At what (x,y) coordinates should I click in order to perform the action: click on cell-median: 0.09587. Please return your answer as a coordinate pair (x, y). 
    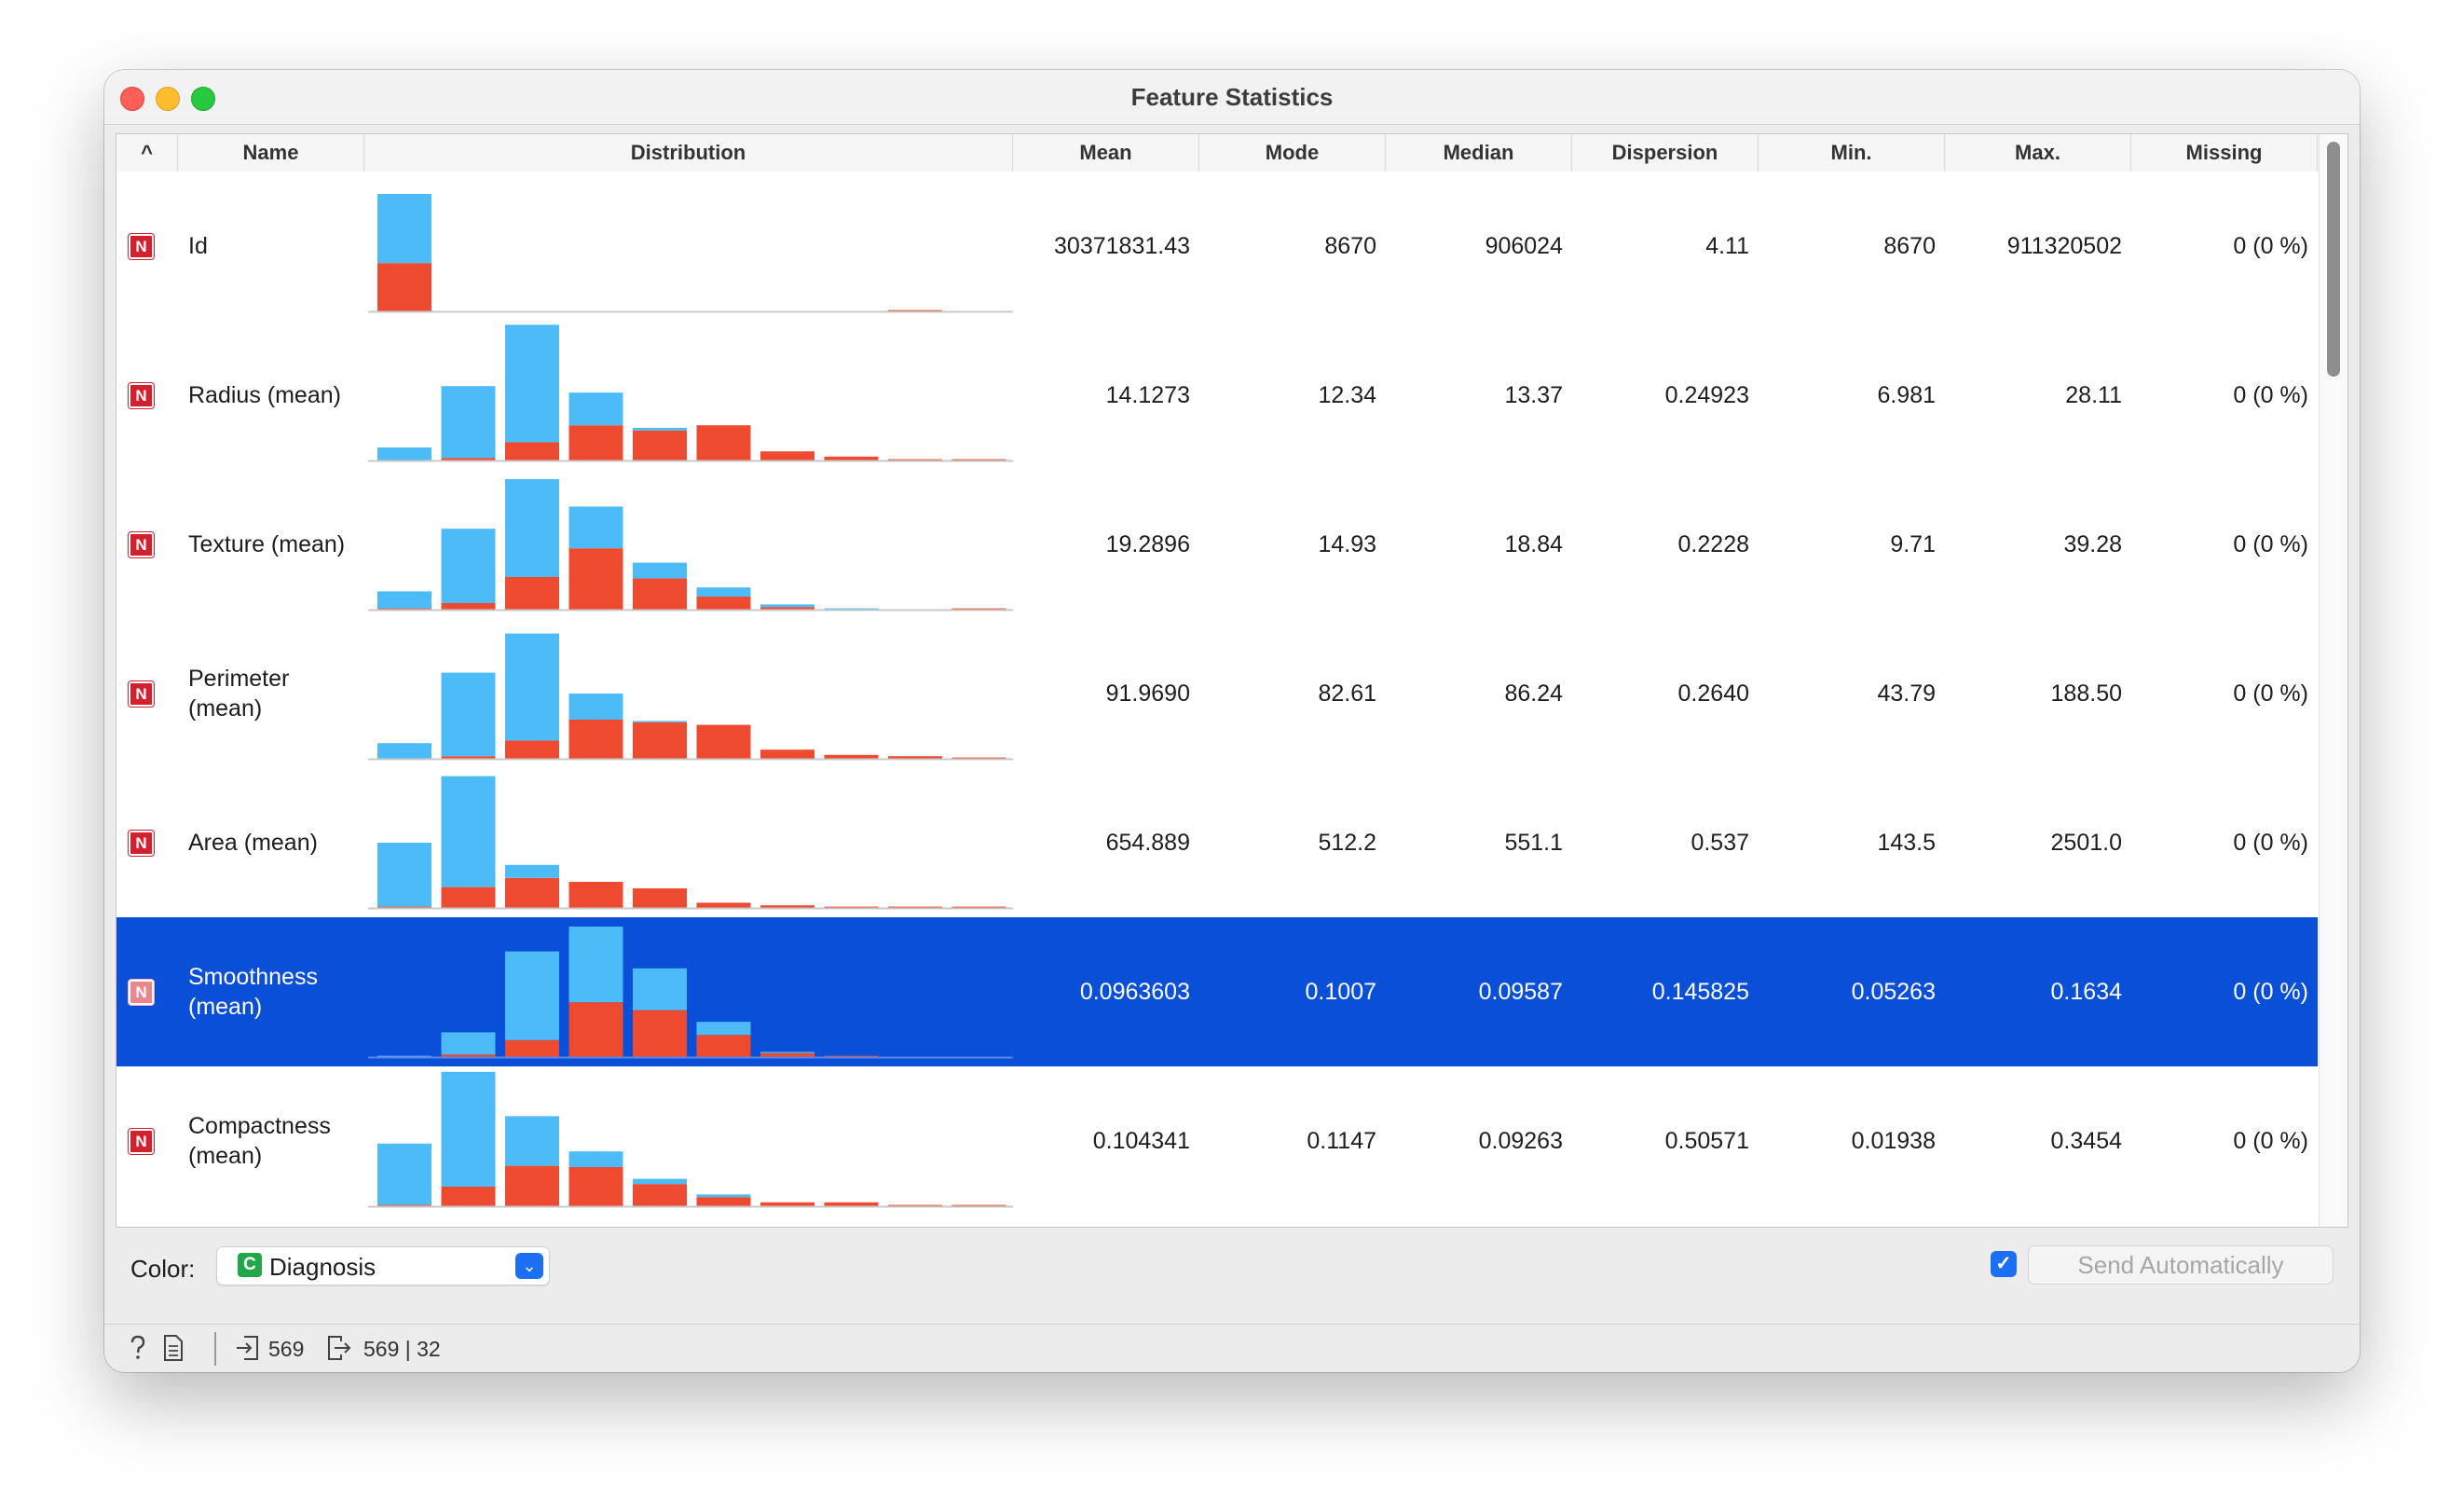
    Looking at the image, I should click on (1520, 992).